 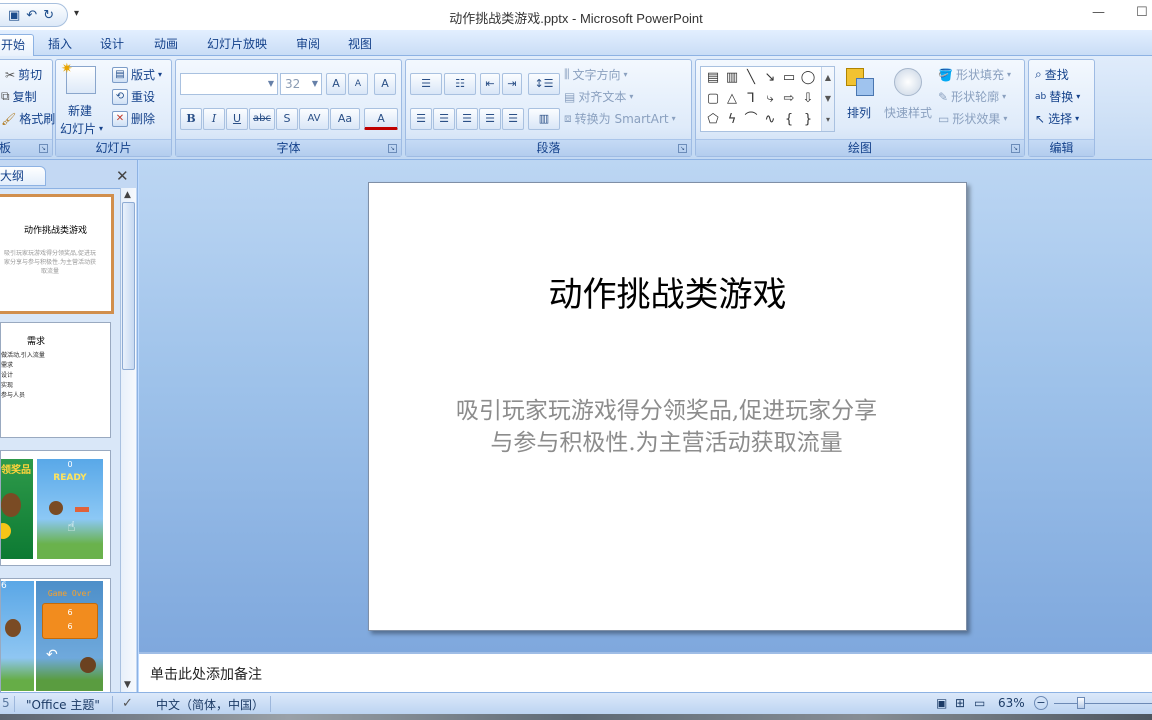 I want to click on smartart-button: ⧈ 转换为 SmartArt ▾, so click(x=620, y=118).